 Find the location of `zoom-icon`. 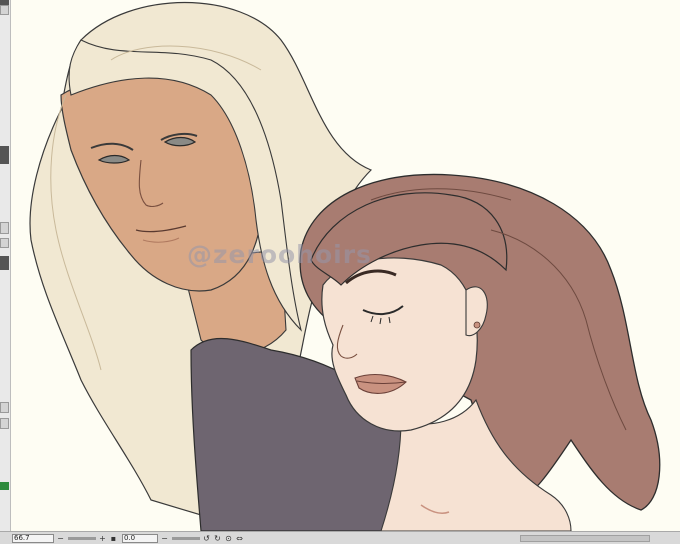

zoom-icon is located at coordinates (4, 407).